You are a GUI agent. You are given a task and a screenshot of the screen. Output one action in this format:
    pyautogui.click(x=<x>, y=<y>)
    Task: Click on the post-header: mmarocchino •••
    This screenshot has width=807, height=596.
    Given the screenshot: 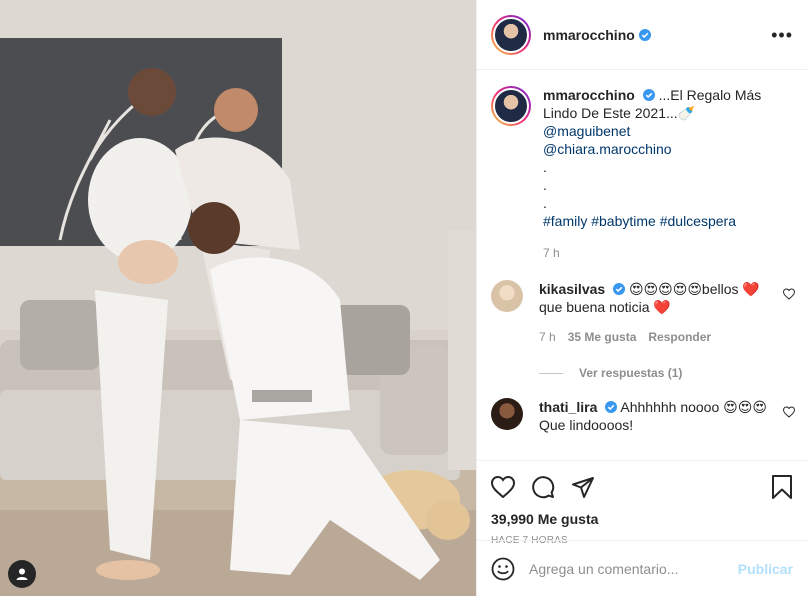 What is the action you would take?
    pyautogui.click(x=642, y=35)
    